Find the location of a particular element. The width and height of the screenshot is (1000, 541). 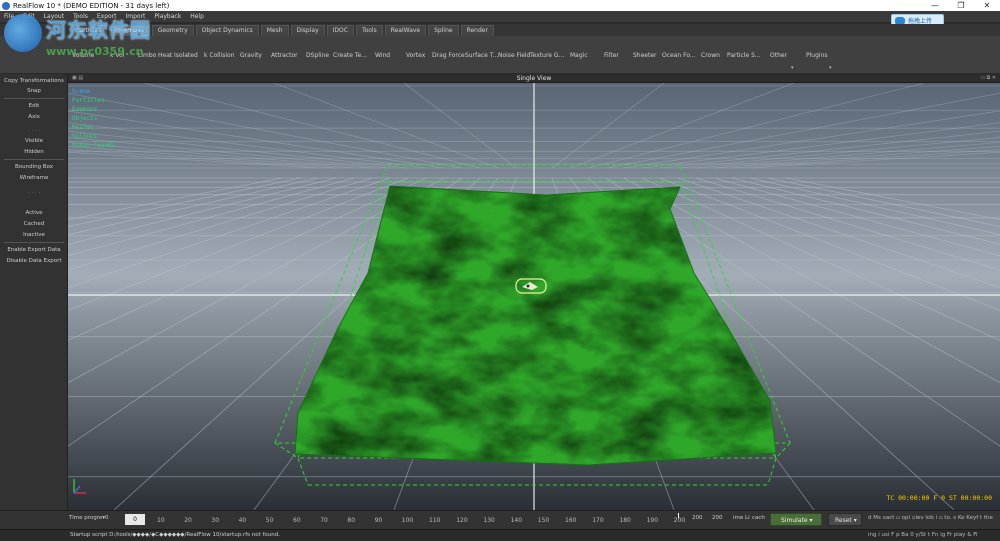

chevron-down-icon: ▾ is located at coordinates (855, 520).